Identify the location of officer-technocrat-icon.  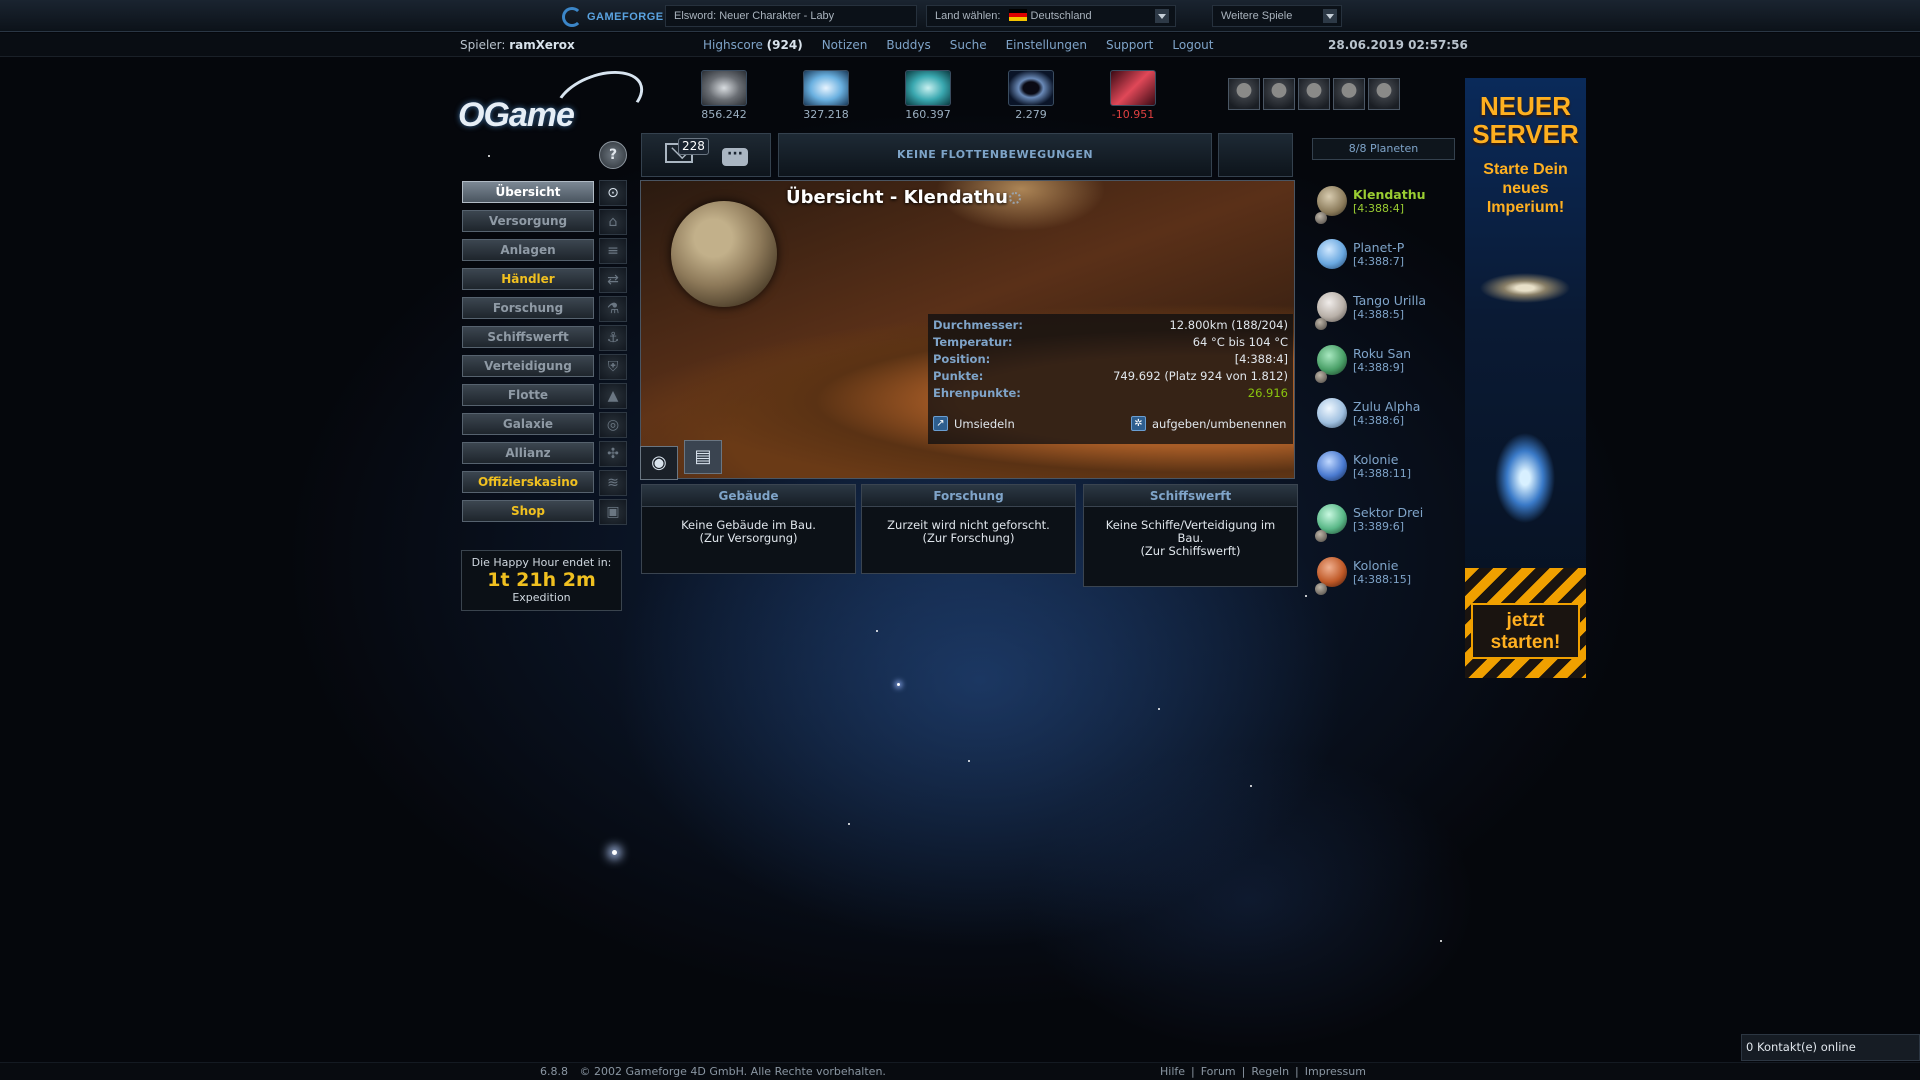
(1384, 94).